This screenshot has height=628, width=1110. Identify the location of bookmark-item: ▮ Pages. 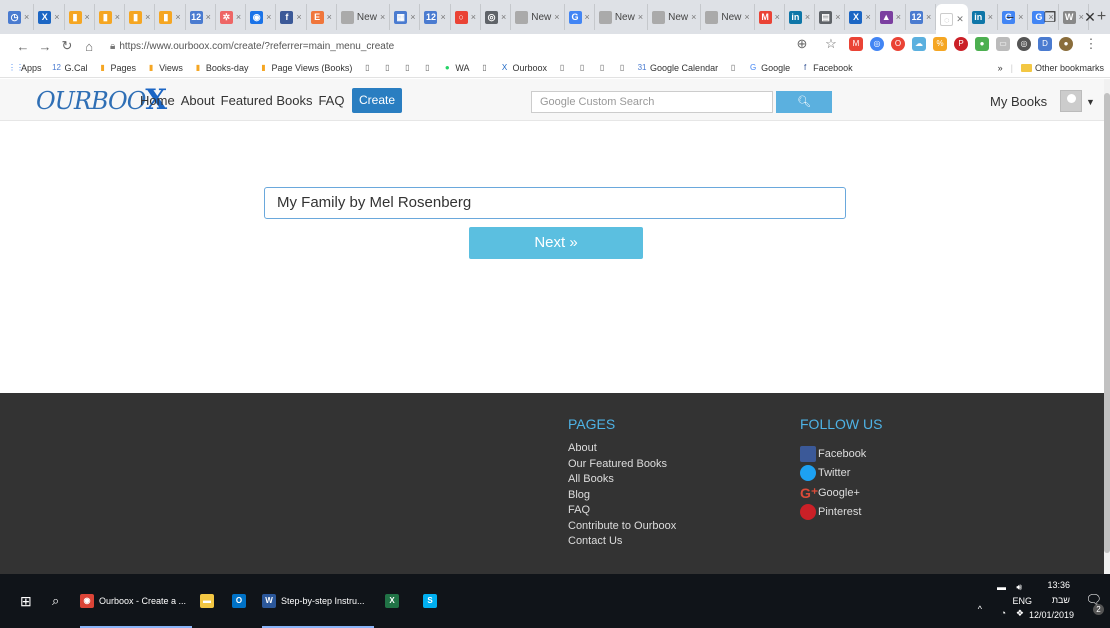
(117, 68).